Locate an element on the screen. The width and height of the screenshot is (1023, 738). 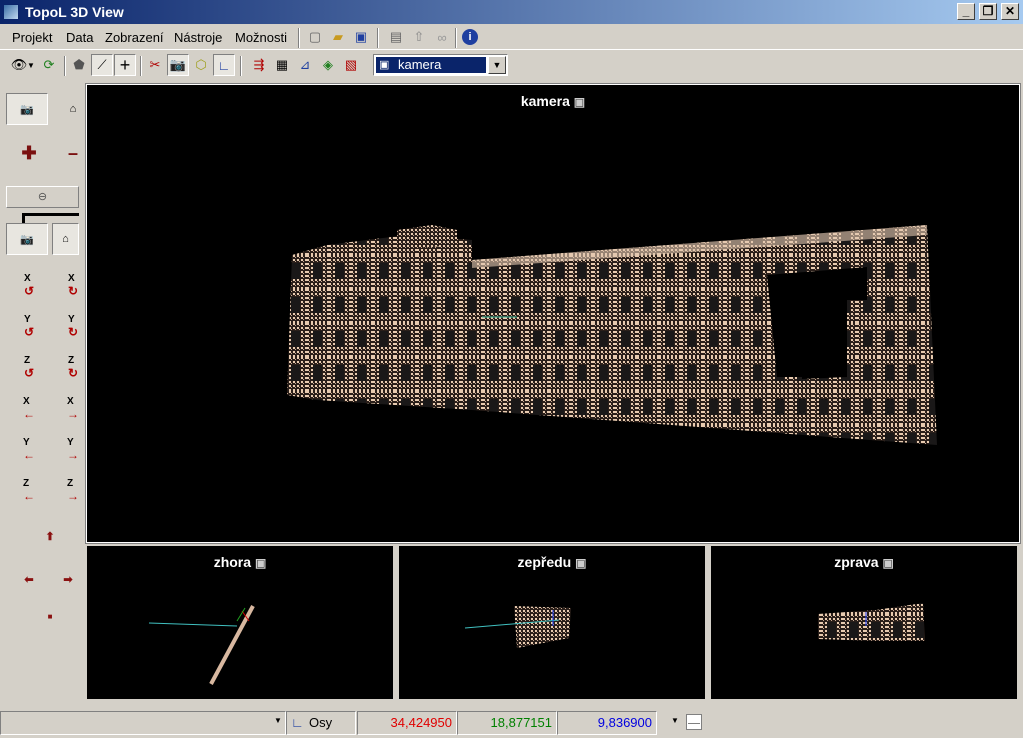
camera-list-icon: ▦ is located at coordinates (282, 65).